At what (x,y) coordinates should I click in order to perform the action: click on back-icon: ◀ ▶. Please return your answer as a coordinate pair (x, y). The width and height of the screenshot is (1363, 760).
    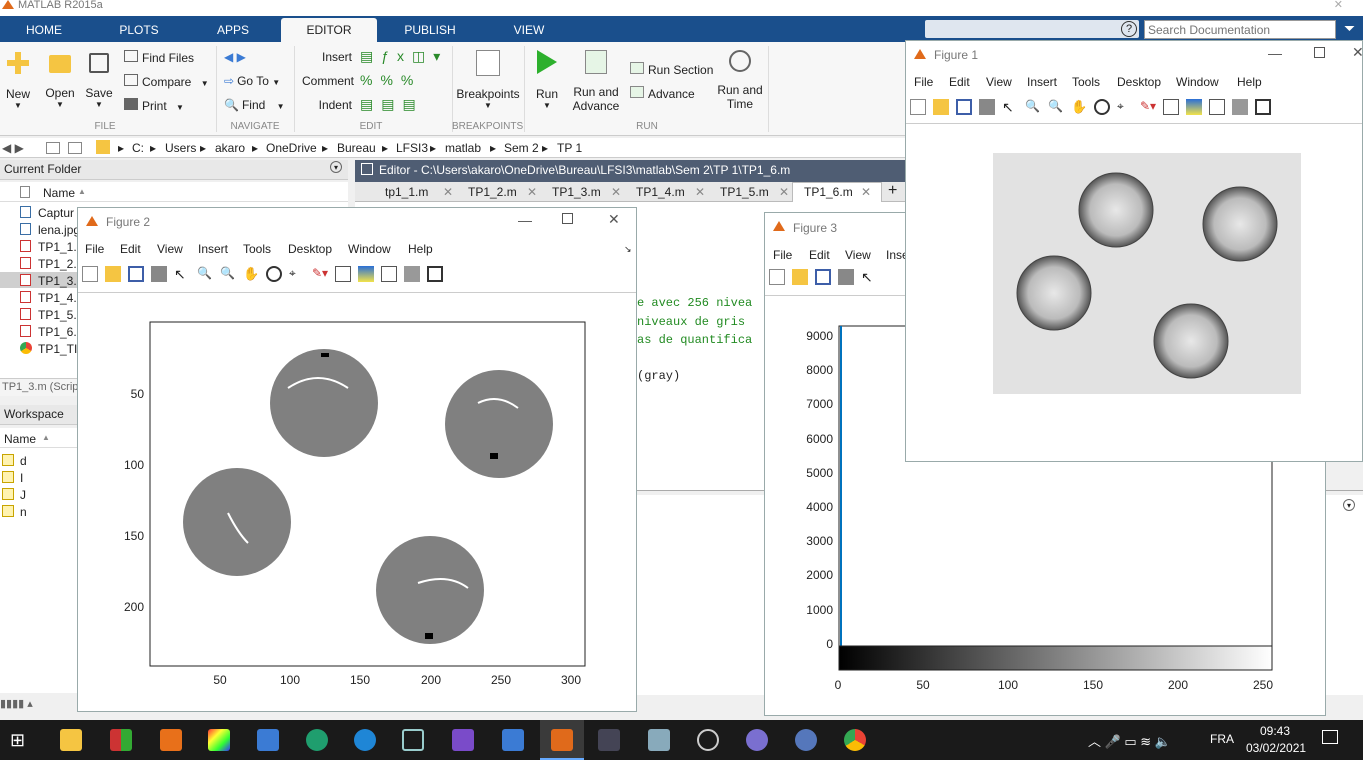
    Looking at the image, I should click on (13, 148).